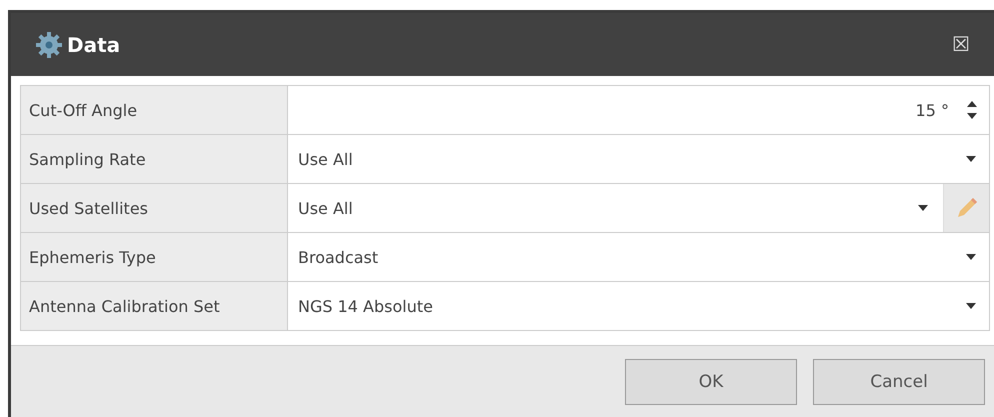 This screenshot has height=417, width=994. I want to click on property-label: Ephemeris Type, so click(154, 257).